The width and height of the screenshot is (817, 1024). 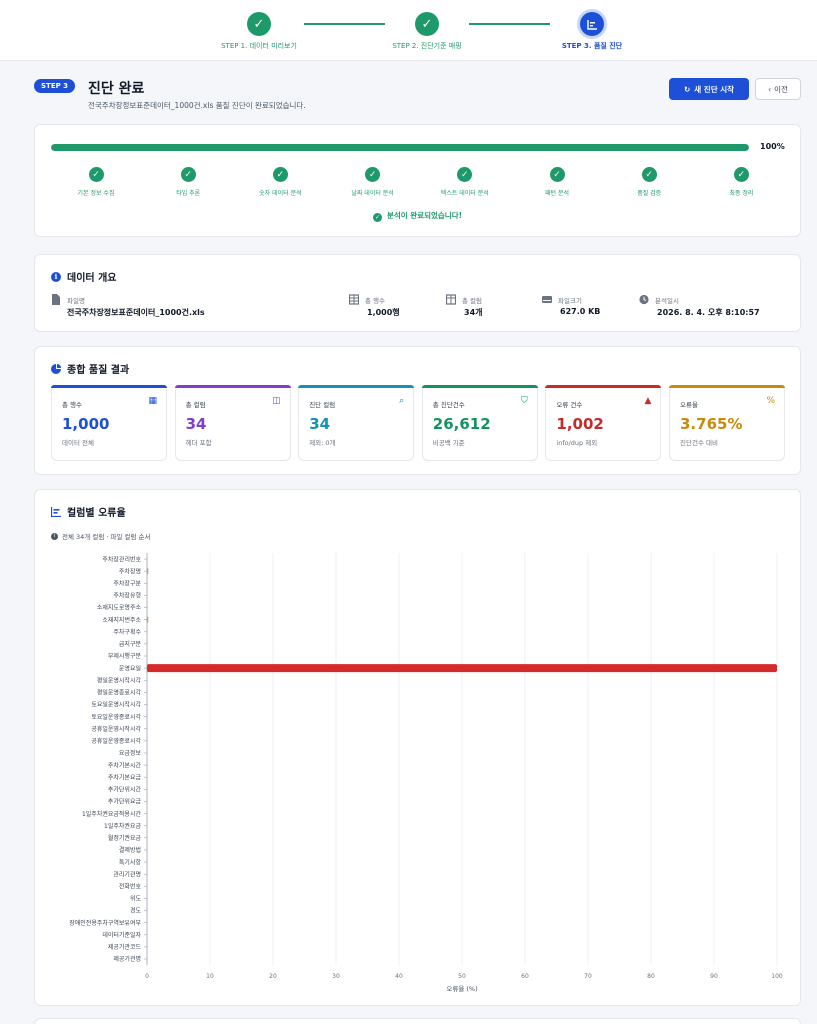 What do you see at coordinates (130, 862) in the screenshot?
I see `y-tick-label: 특기사항` at bounding box center [130, 862].